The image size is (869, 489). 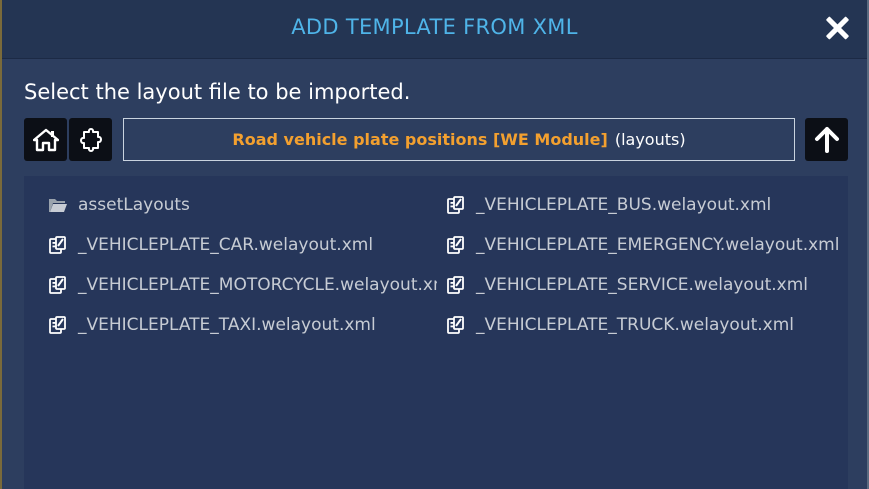 What do you see at coordinates (624, 205) in the screenshot?
I see `file-label: _VEHICLEPLATE_BUS.welayout.xml` at bounding box center [624, 205].